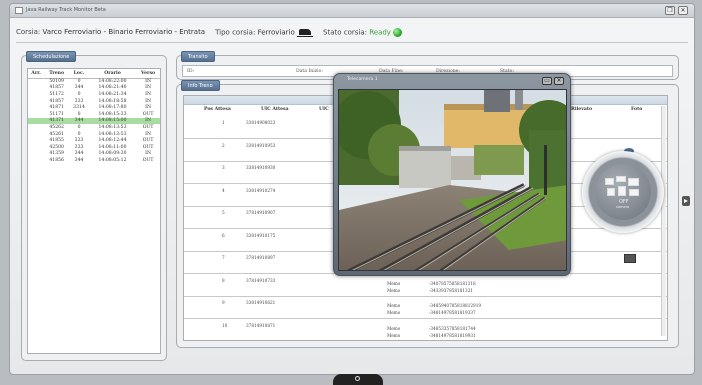 This screenshot has height=385, width=702. I want to click on radial-menu: OFF camera, so click(629, 199).